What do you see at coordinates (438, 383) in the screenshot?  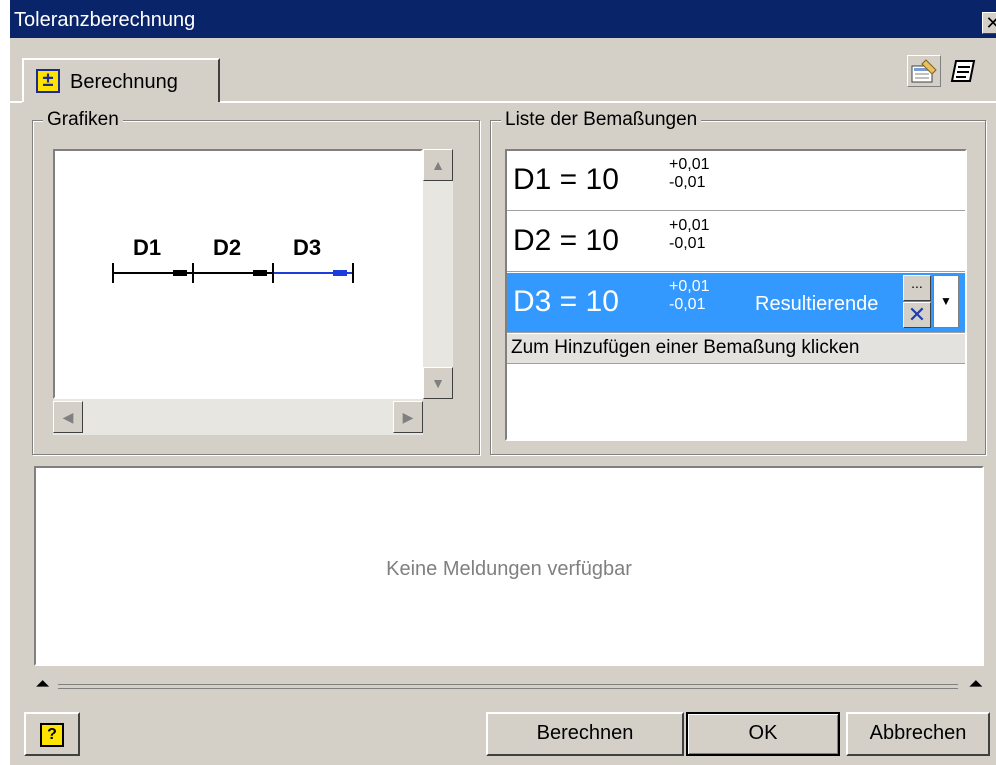 I see `scroll-down-icon: ▼` at bounding box center [438, 383].